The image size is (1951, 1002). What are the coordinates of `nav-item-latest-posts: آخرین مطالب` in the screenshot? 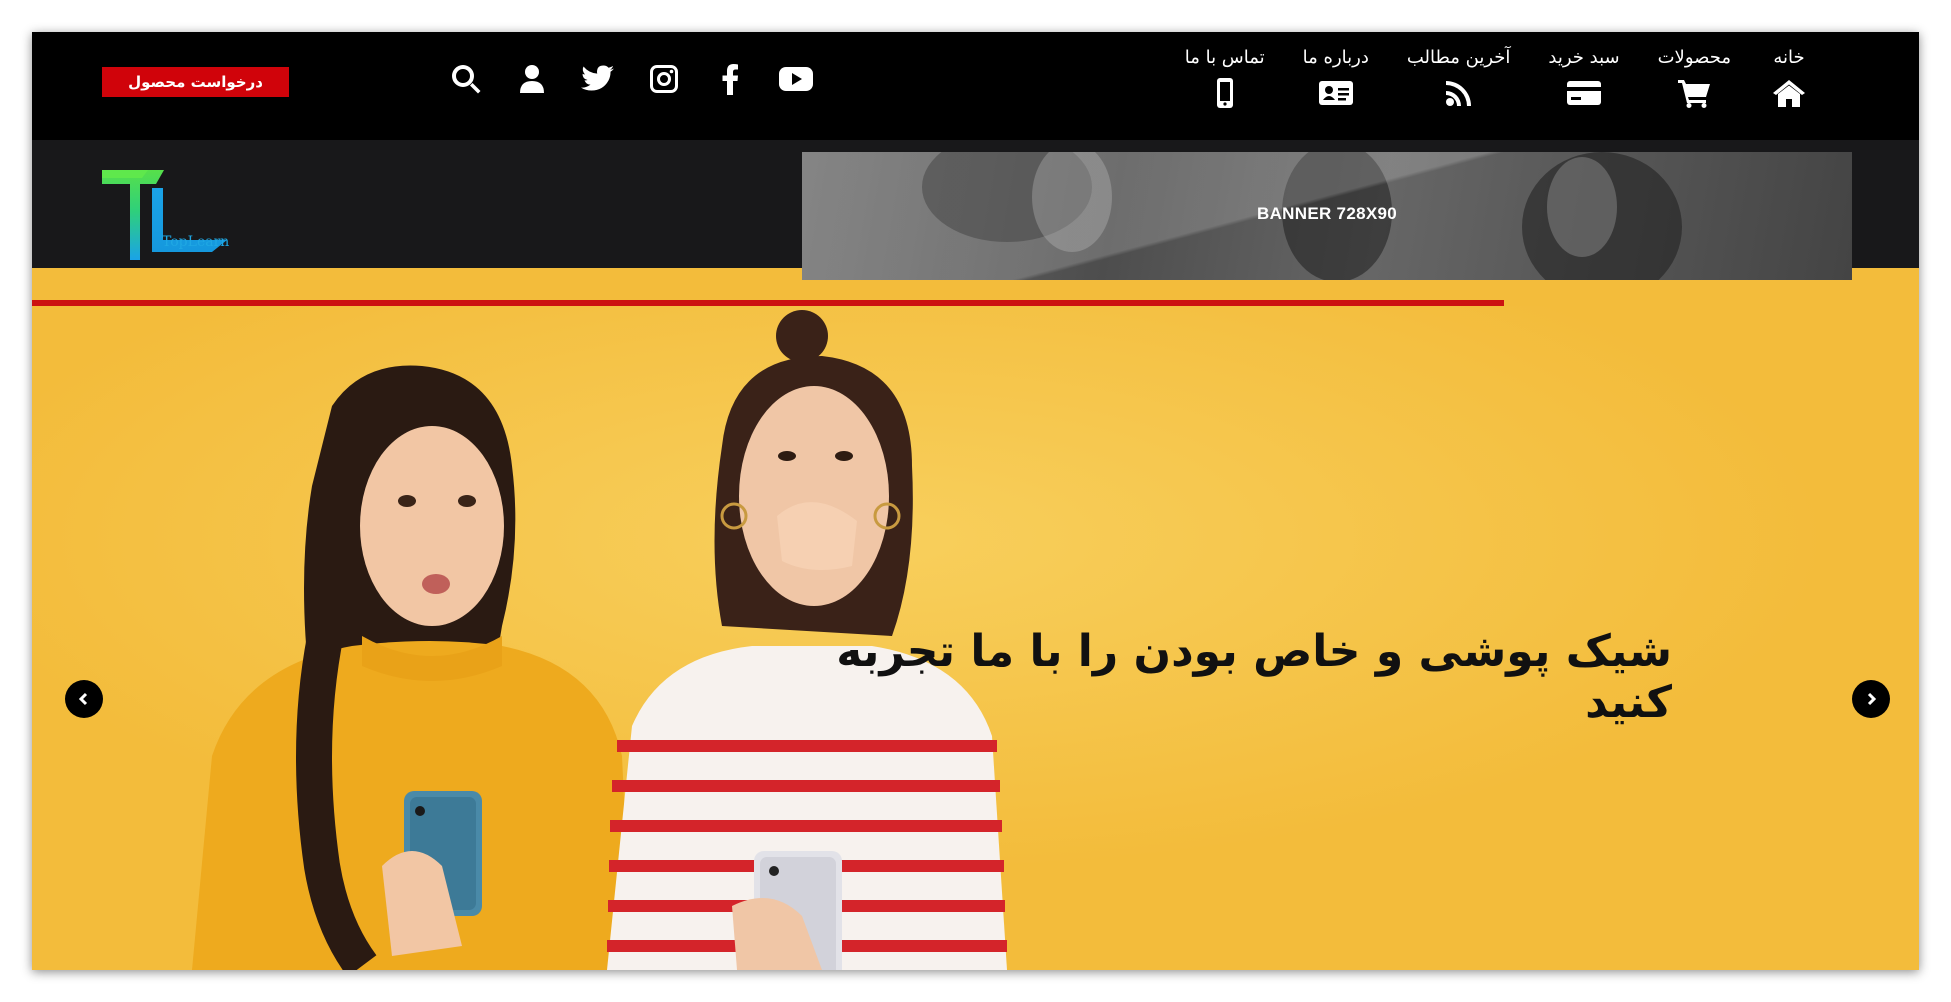 It's located at (1458, 78).